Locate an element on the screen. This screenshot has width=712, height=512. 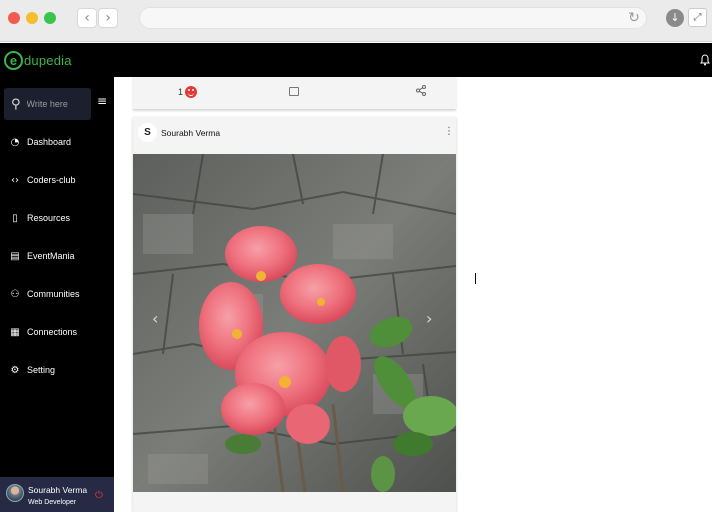
chevron-right-icon: › is located at coordinates (108, 18).